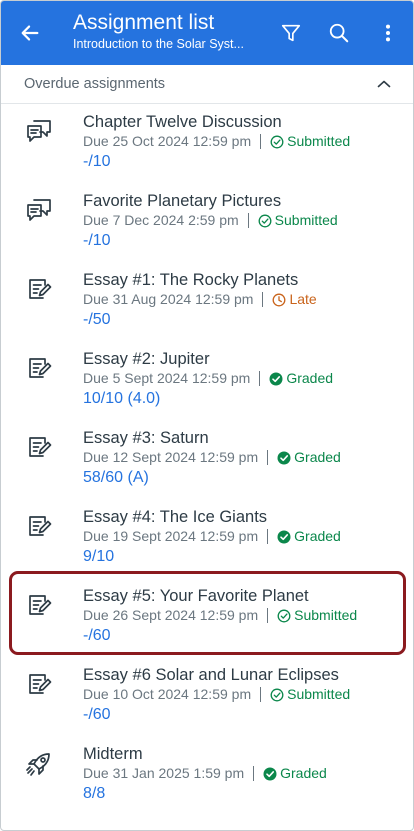 This screenshot has height=831, width=414. Describe the element at coordinates (168, 299) in the screenshot. I see `due-date: Due 31 Aug 2024 12:59 pm` at that location.